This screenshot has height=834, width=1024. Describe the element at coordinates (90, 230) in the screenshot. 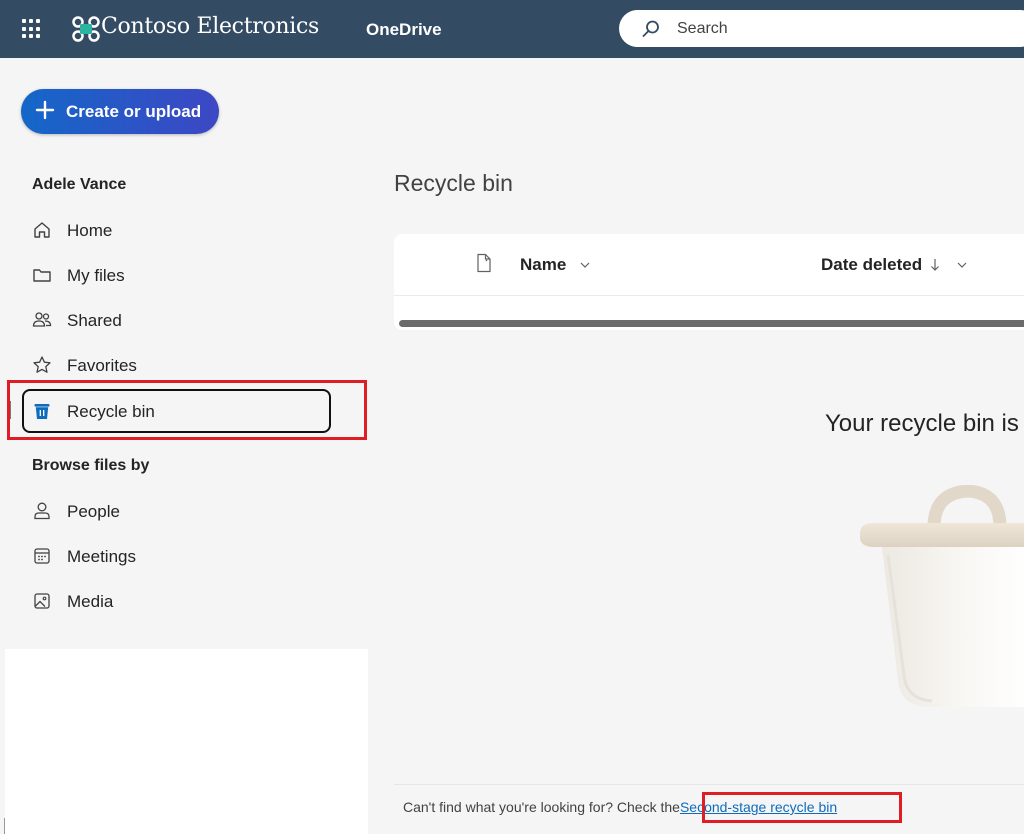

I see `sidebar-item-label: Home` at that location.